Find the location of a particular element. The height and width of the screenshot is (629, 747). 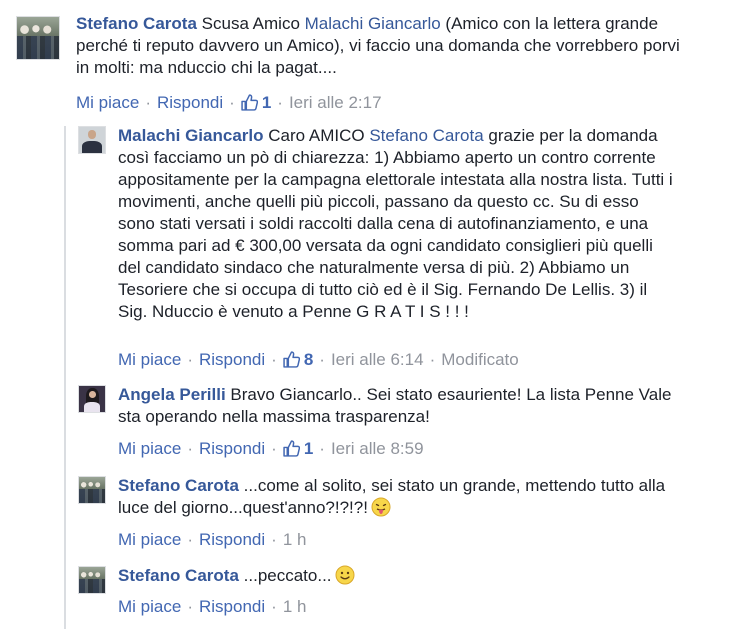

comment-actions: Mi piace · Rispondi · 1 · Ieri alle 8:59 is located at coordinates (271, 449).